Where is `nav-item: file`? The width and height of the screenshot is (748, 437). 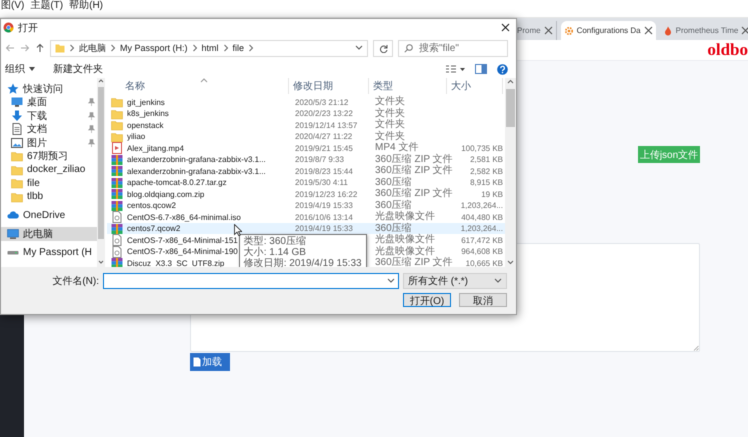 nav-item: file is located at coordinates (49, 183).